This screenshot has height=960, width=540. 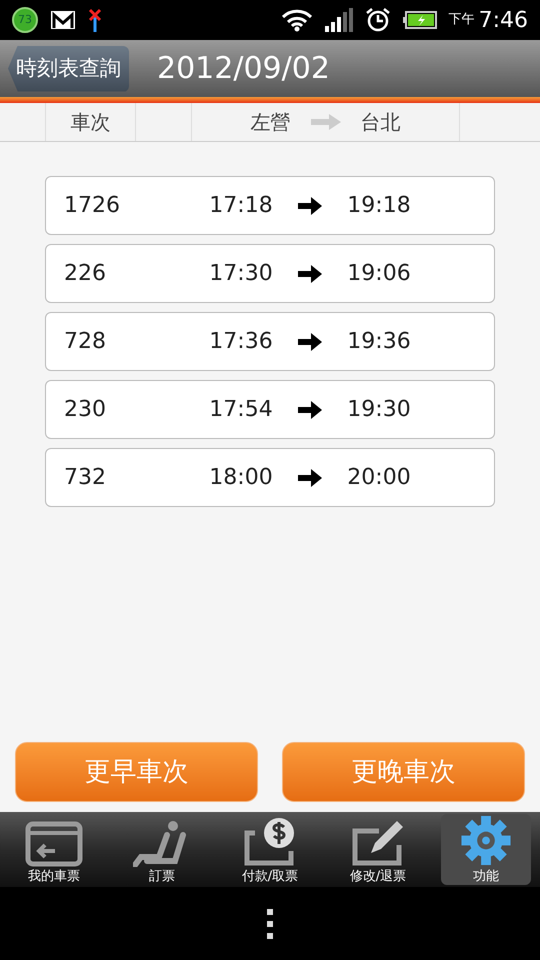 I want to click on tab: 修改/退票, so click(x=378, y=849).